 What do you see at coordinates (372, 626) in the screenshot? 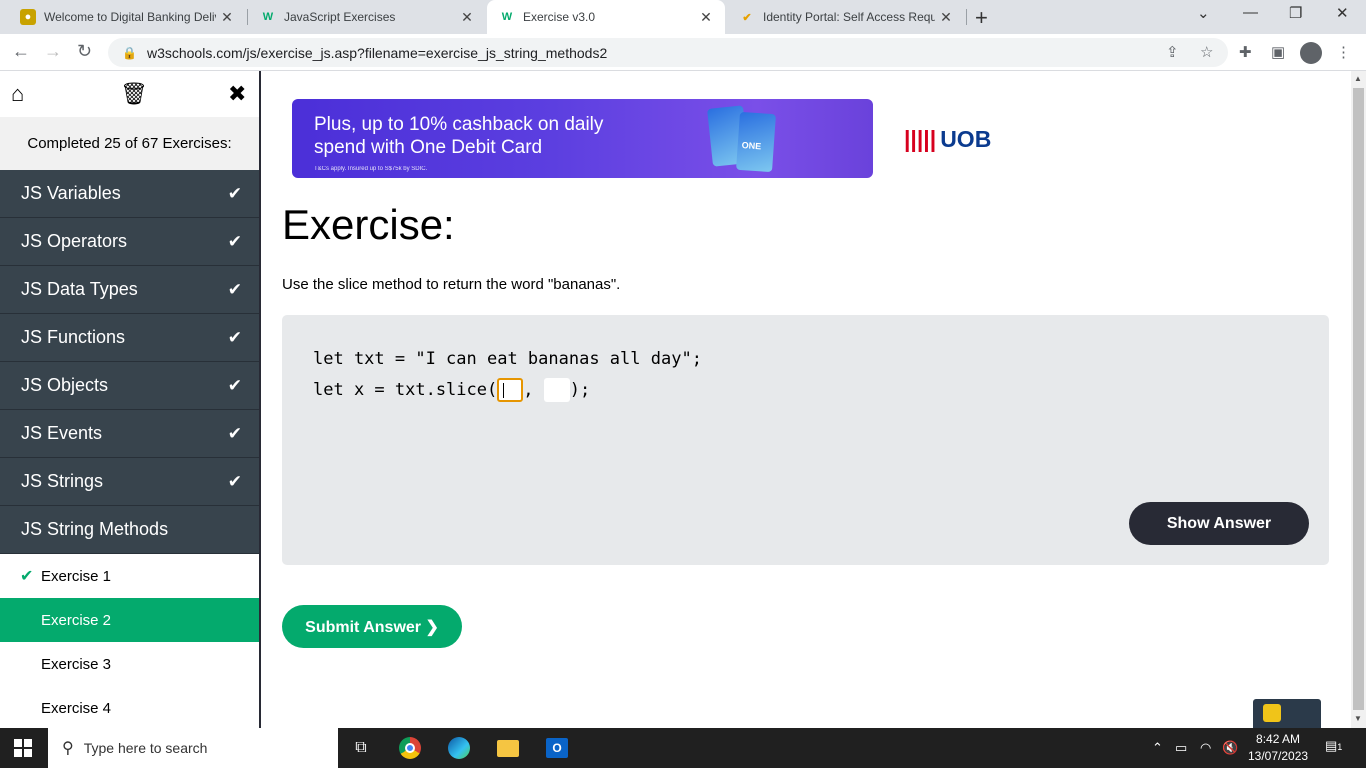
I see `submit-answer-button: Submit Answer ❯` at bounding box center [372, 626].